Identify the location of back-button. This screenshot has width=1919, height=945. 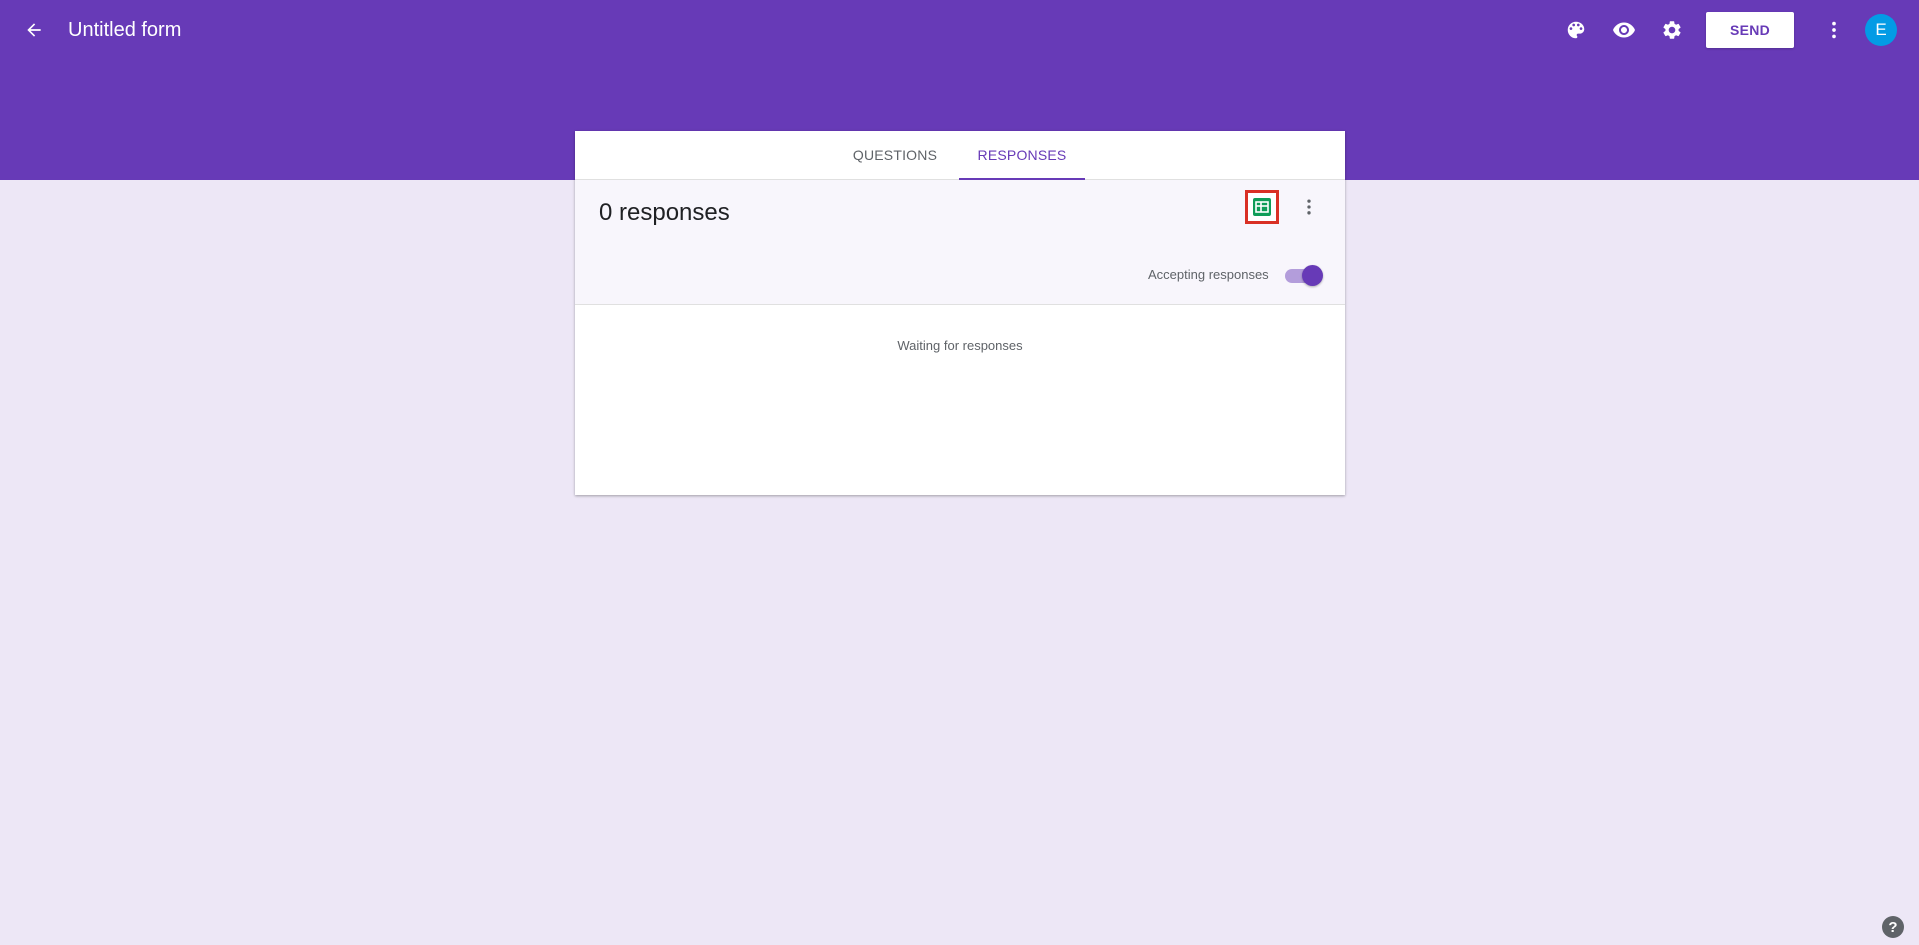
(34, 30).